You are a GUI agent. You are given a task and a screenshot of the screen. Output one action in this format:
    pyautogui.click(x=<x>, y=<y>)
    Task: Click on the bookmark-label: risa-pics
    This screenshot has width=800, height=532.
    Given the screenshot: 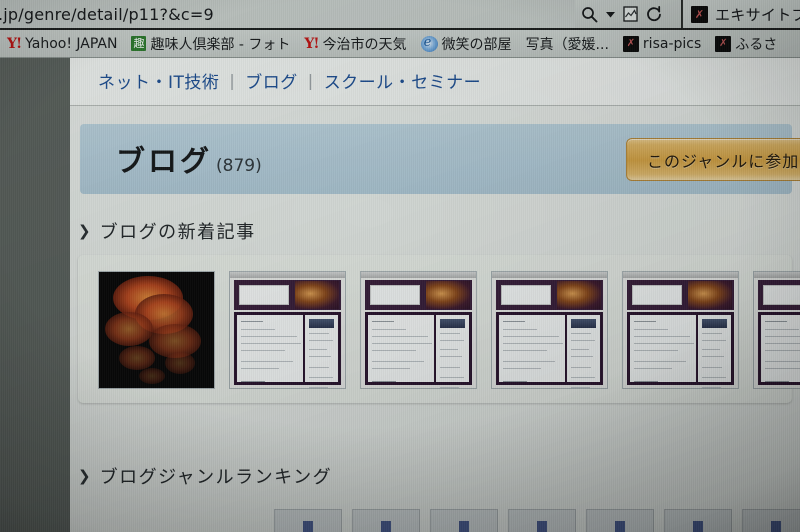 What is the action you would take?
    pyautogui.click(x=672, y=43)
    